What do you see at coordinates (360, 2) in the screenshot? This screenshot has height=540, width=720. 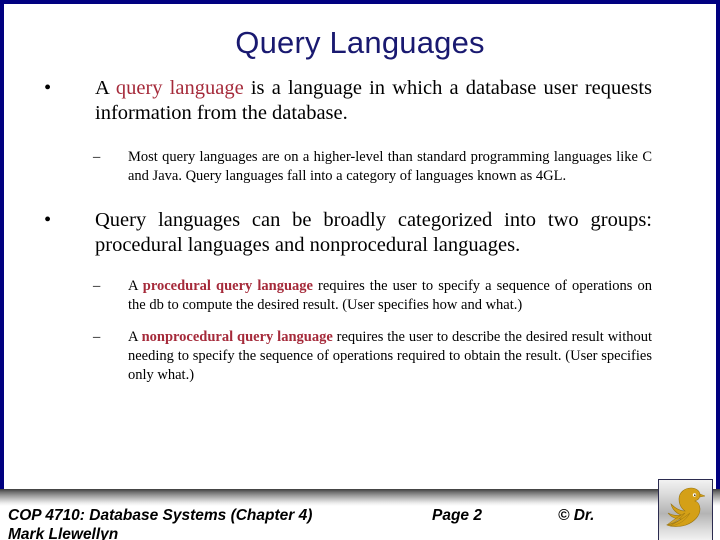 I see `slide-border-top` at bounding box center [360, 2].